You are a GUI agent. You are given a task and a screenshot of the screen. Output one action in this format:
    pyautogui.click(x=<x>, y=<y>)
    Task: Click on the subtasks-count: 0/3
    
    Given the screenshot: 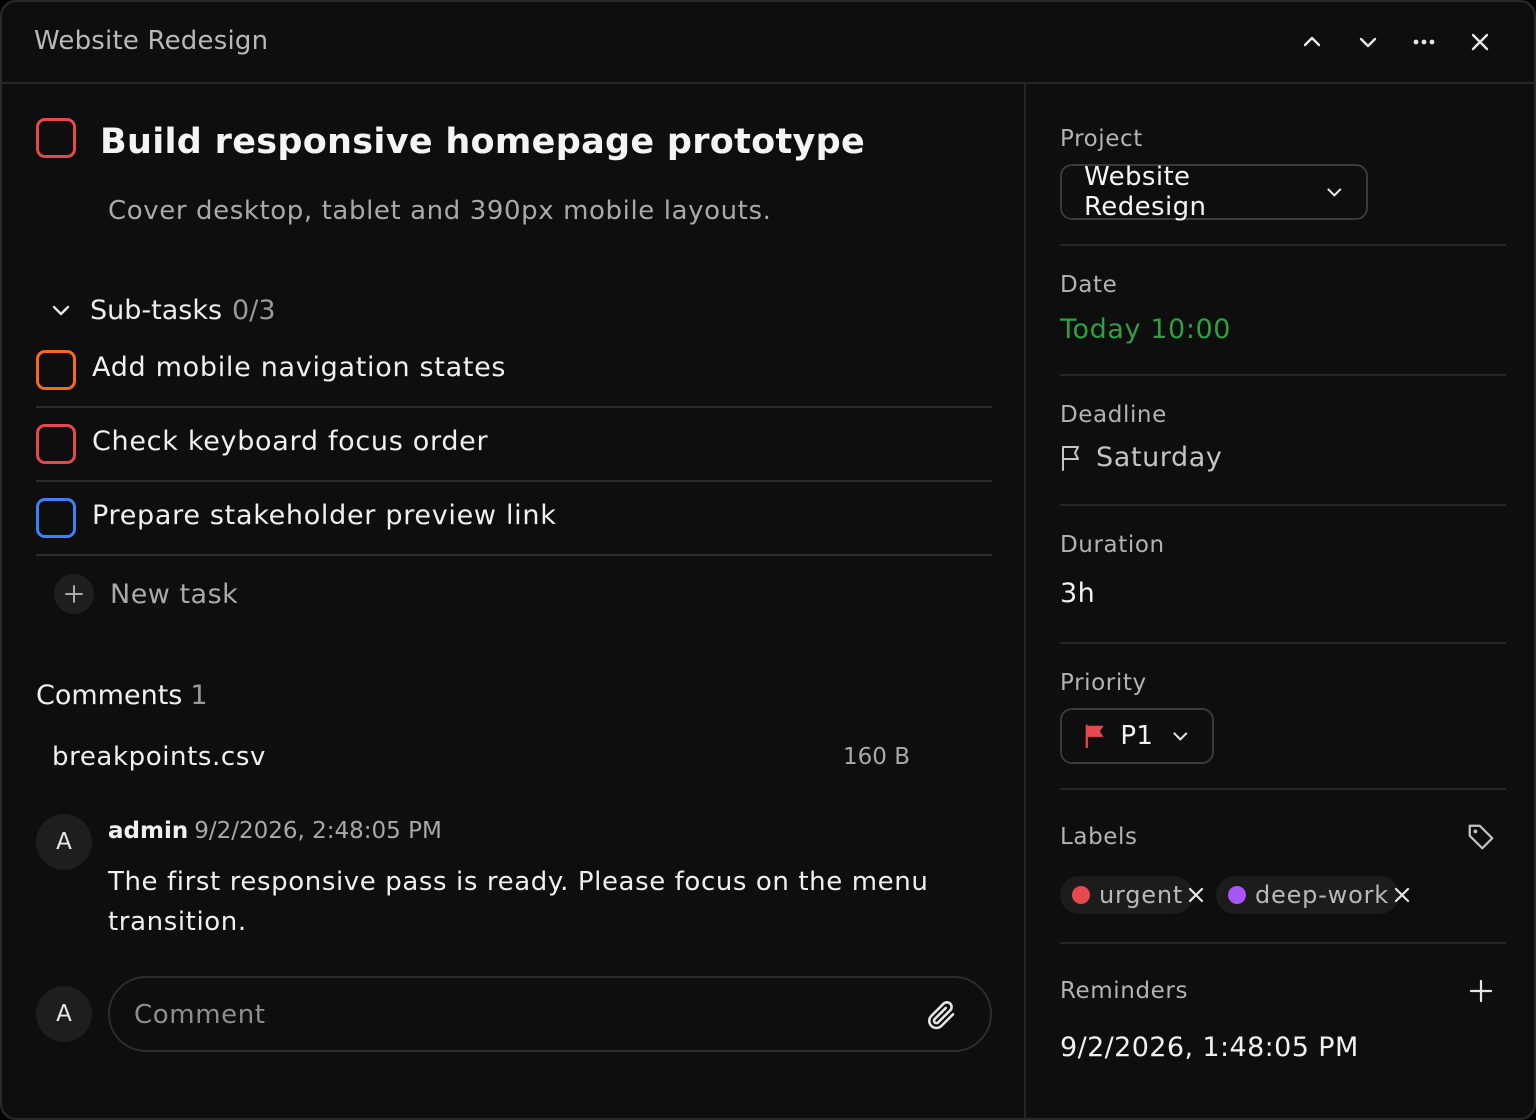 What is the action you would take?
    pyautogui.click(x=254, y=310)
    